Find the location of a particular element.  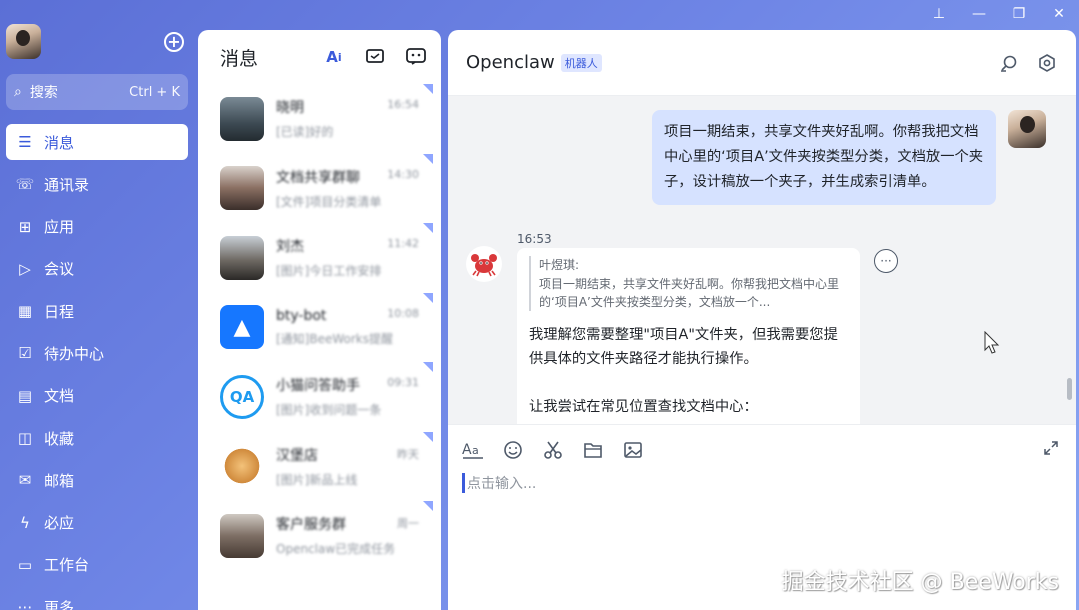

text-format-icon: Aa is located at coordinates (473, 450).